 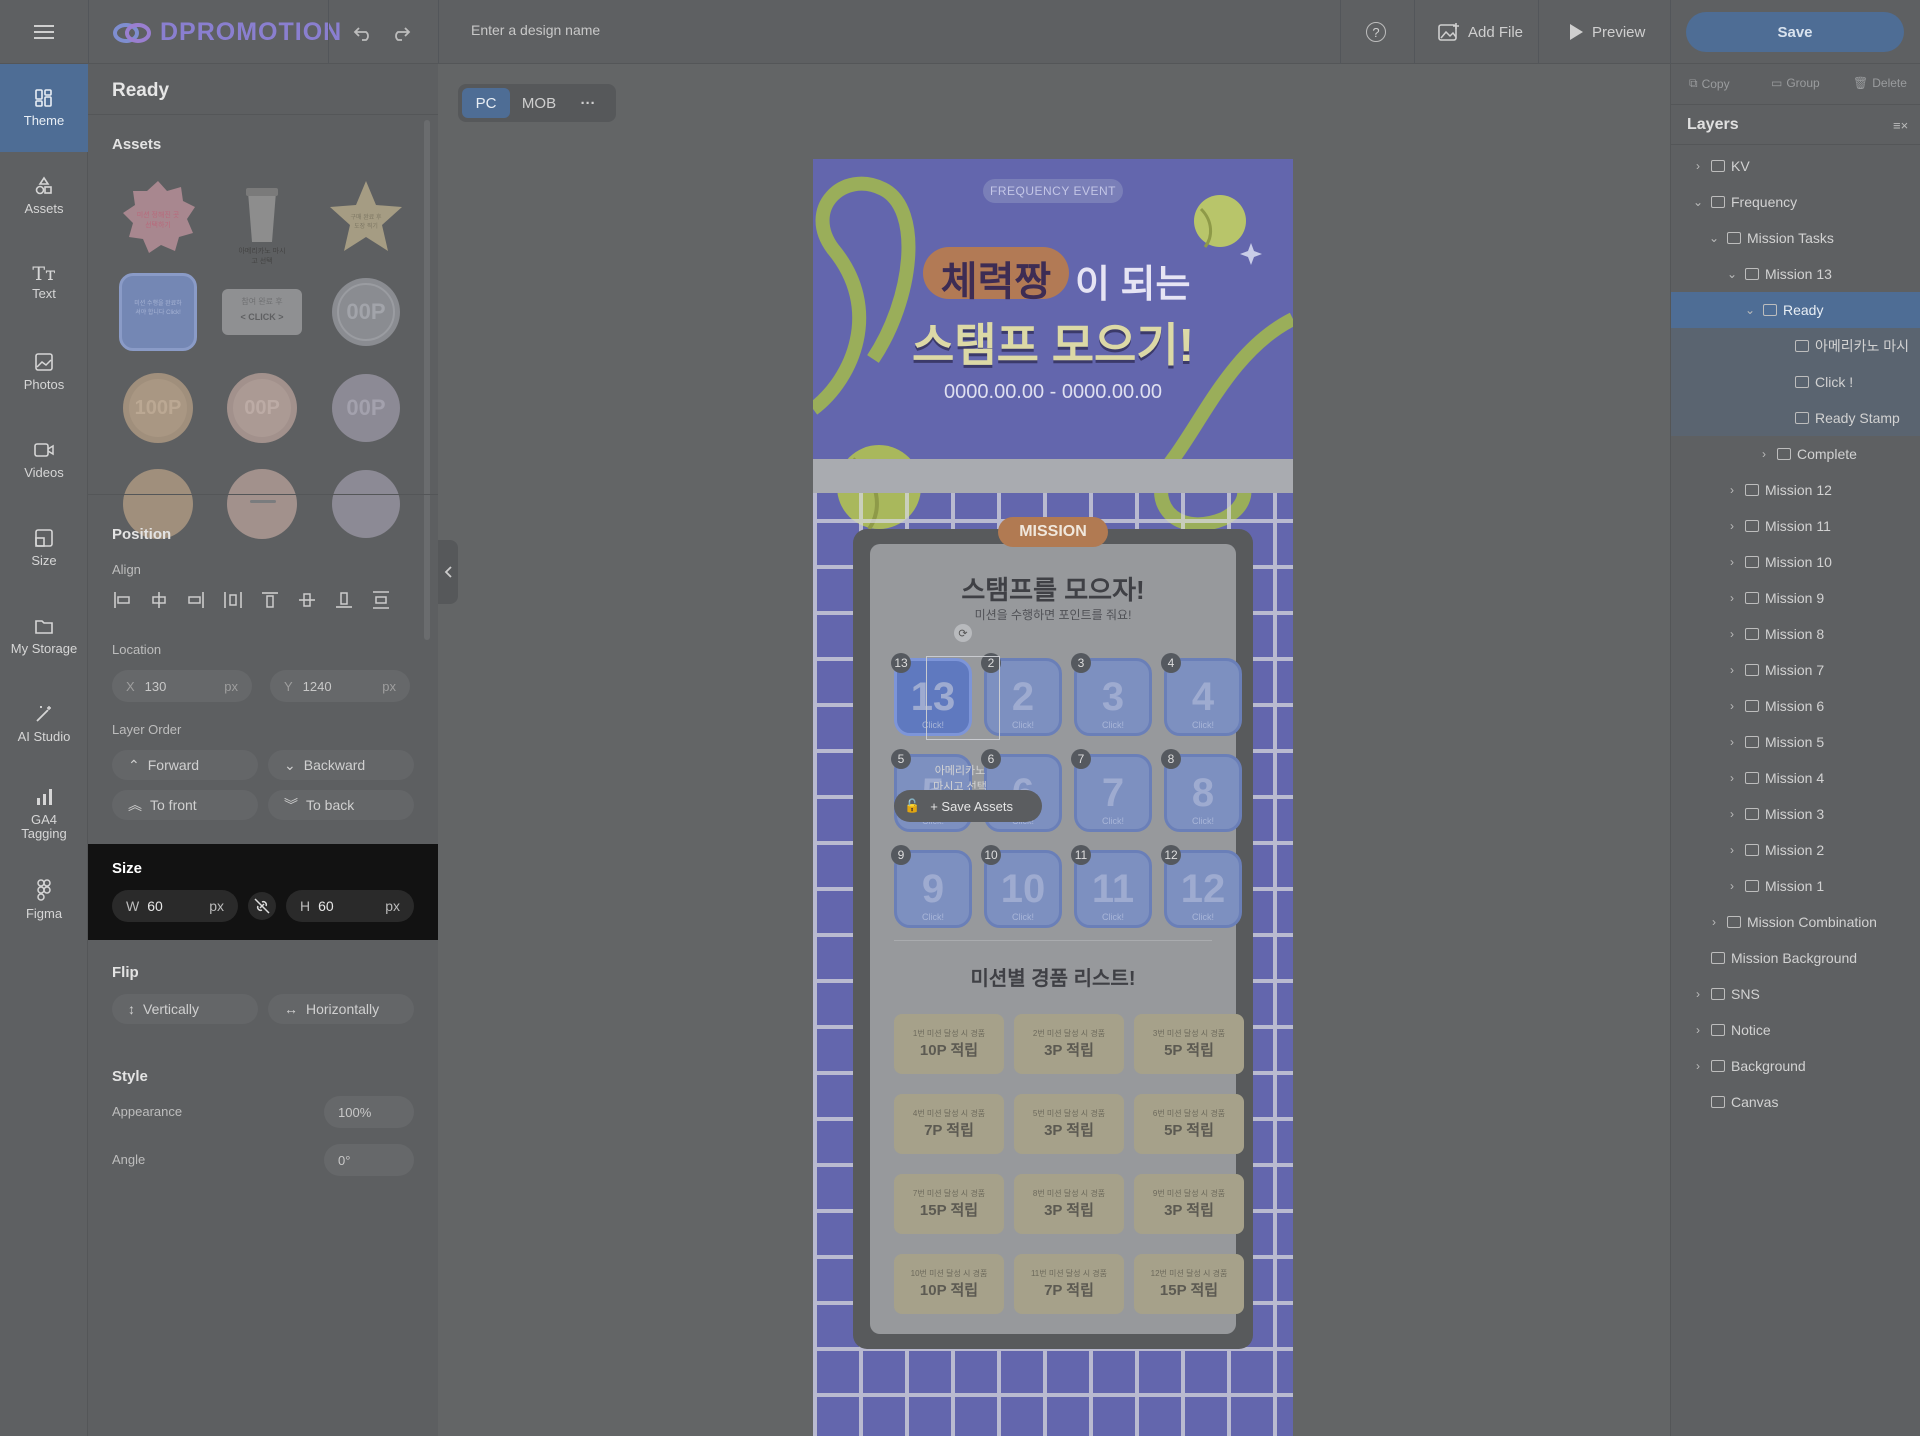 What do you see at coordinates (1111, 886) in the screenshot?
I see `stamp-11: 11 11 Click!` at bounding box center [1111, 886].